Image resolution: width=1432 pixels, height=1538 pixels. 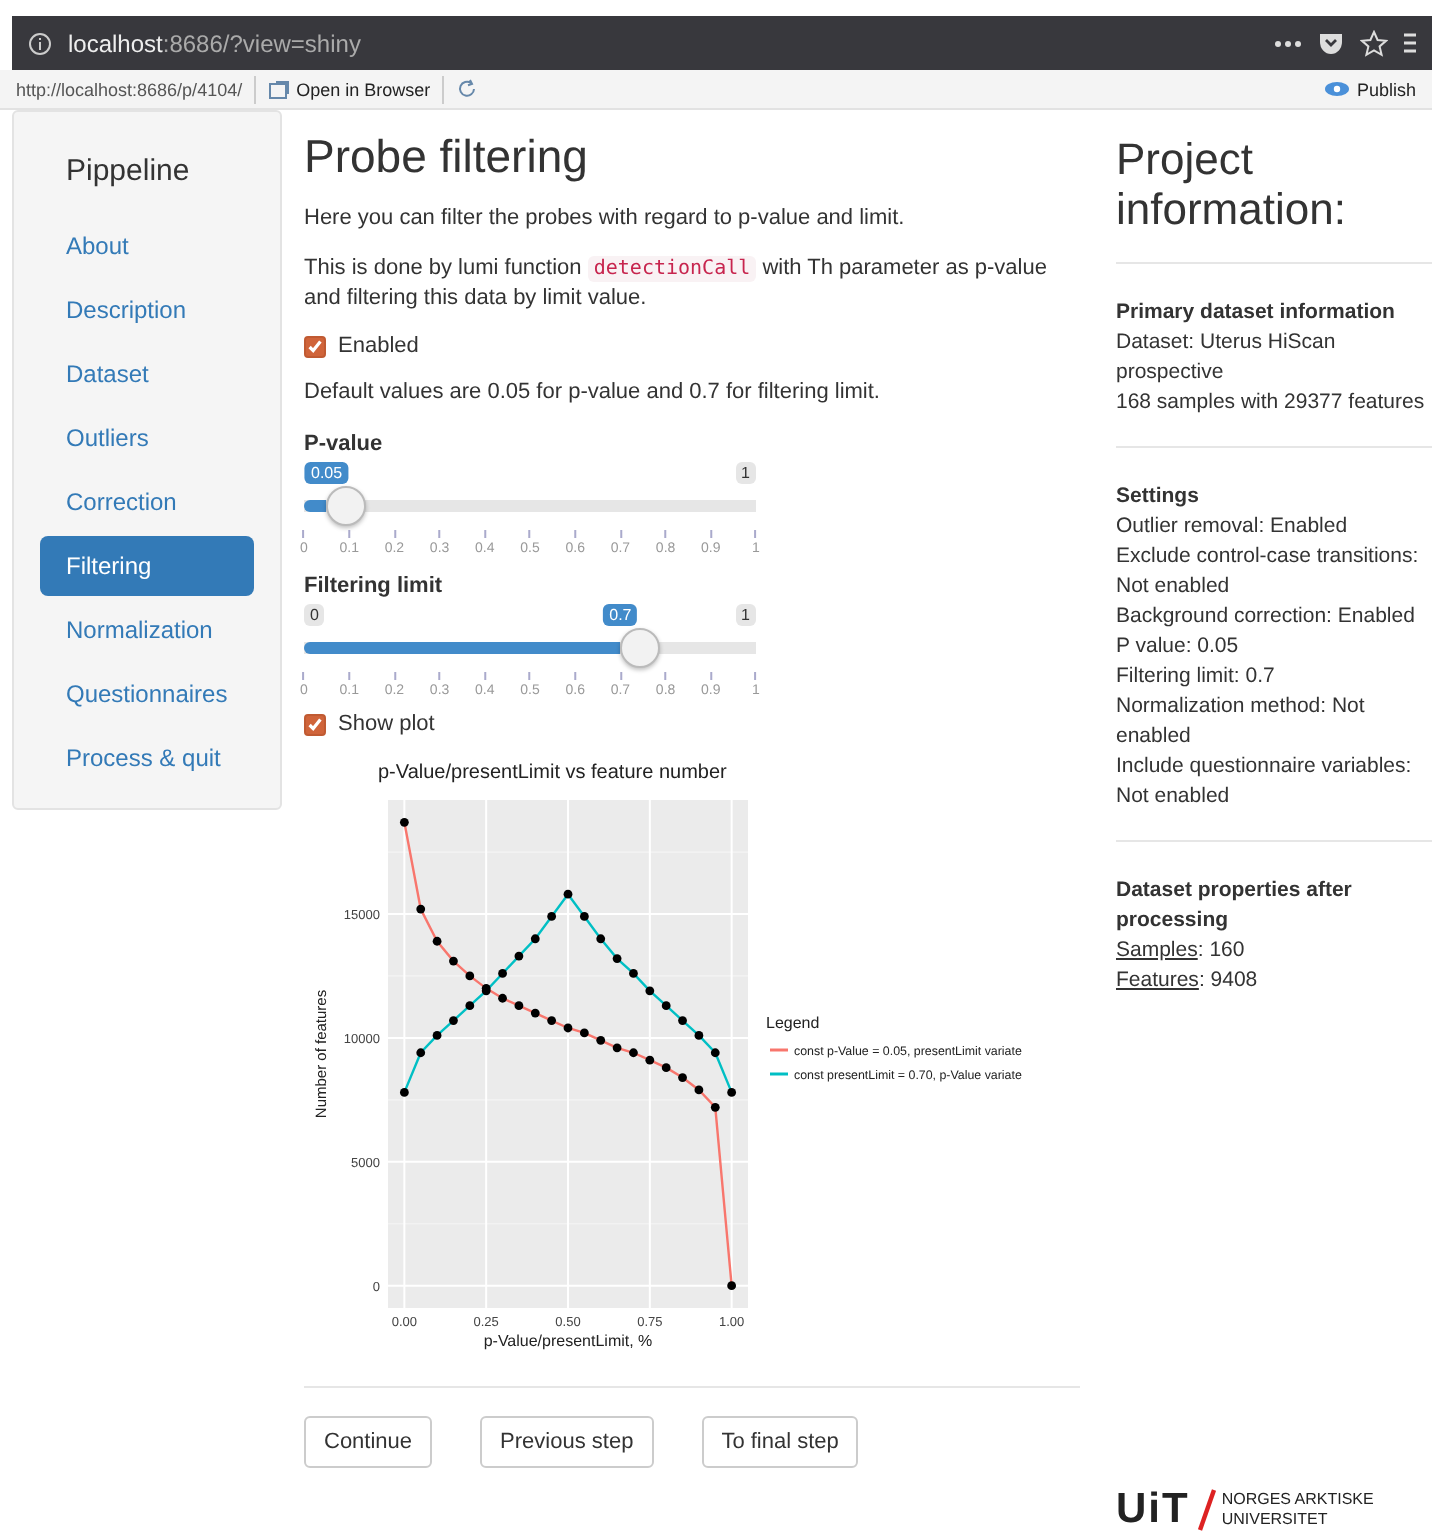 What do you see at coordinates (386, 724) in the screenshot?
I see `checkbox-label: Show plot` at bounding box center [386, 724].